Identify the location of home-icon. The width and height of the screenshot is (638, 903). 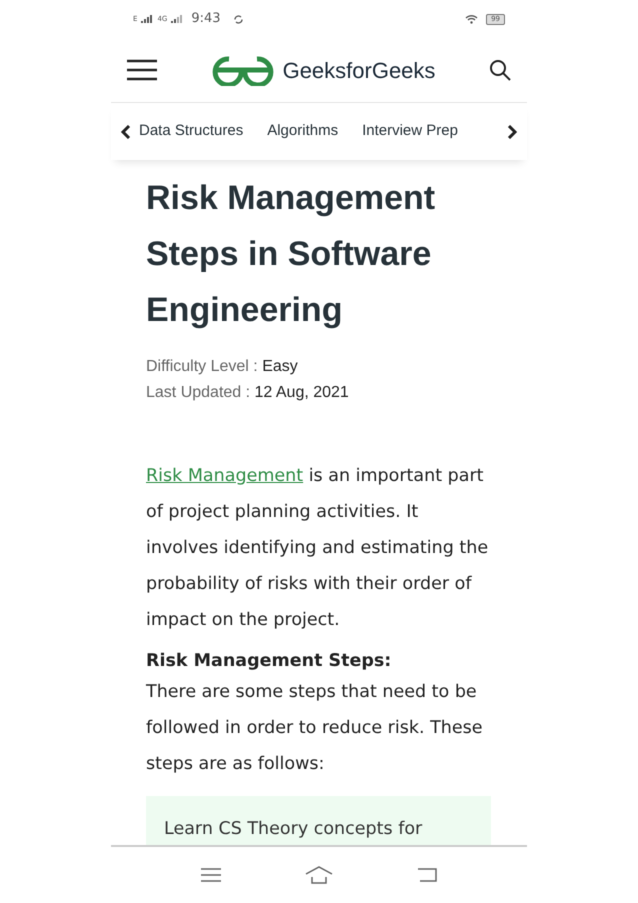
(319, 875).